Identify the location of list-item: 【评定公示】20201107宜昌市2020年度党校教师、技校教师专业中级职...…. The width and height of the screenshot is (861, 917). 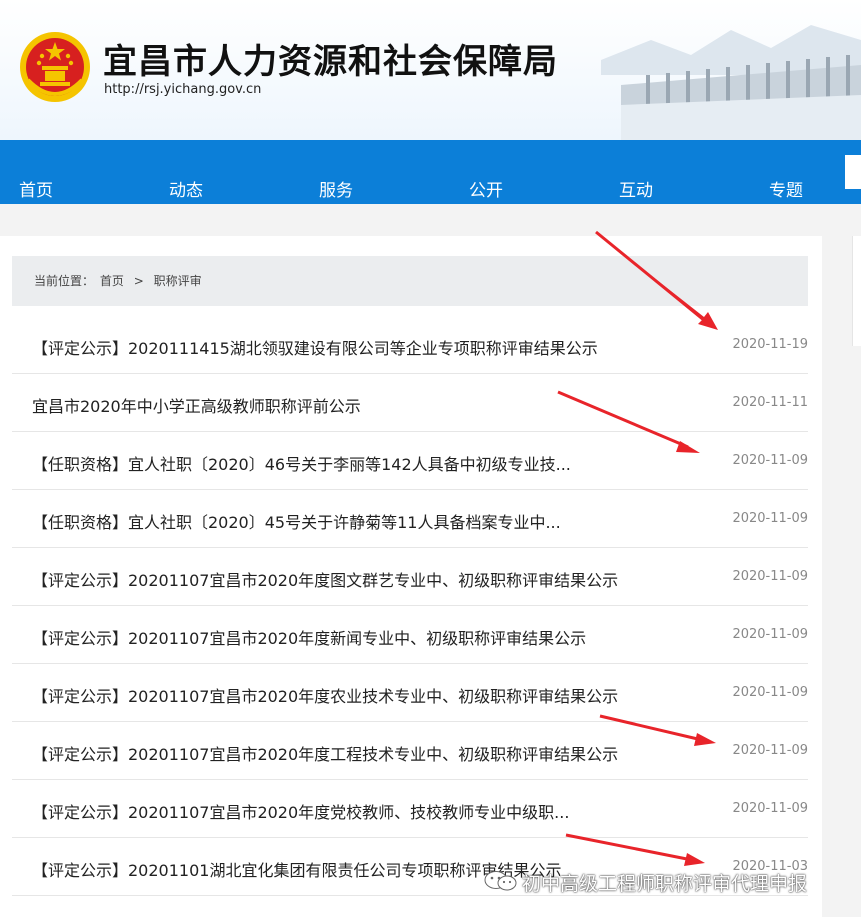
(410, 809).